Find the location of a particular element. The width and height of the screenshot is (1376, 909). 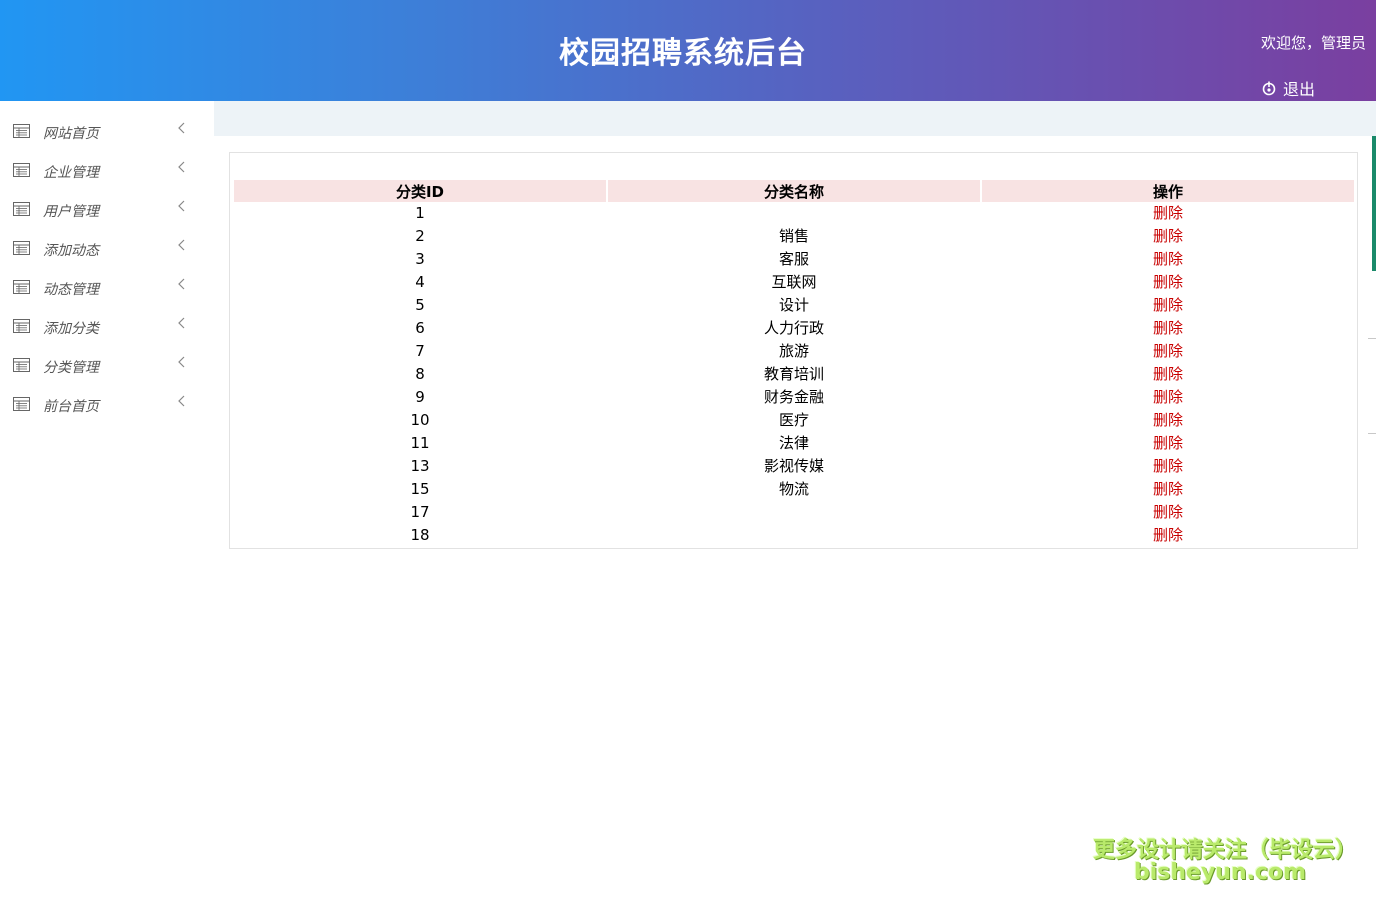

table-row: 8 教育培训 删除 is located at coordinates (794, 374).